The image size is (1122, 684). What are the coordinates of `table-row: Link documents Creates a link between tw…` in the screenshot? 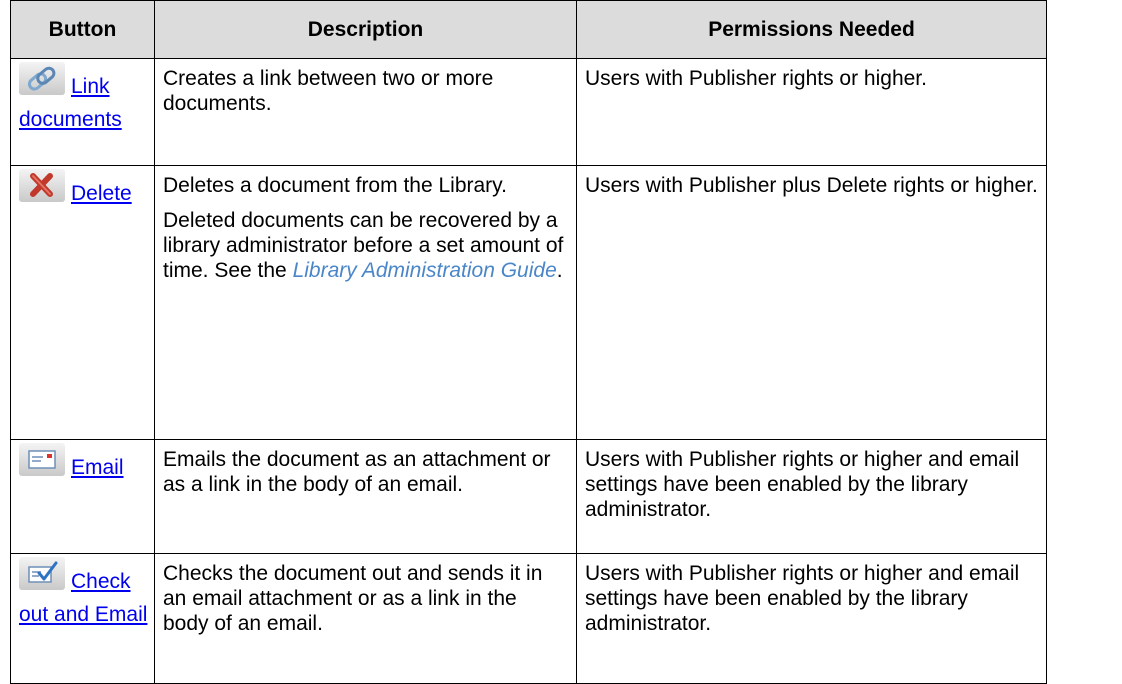 It's located at (528, 112).